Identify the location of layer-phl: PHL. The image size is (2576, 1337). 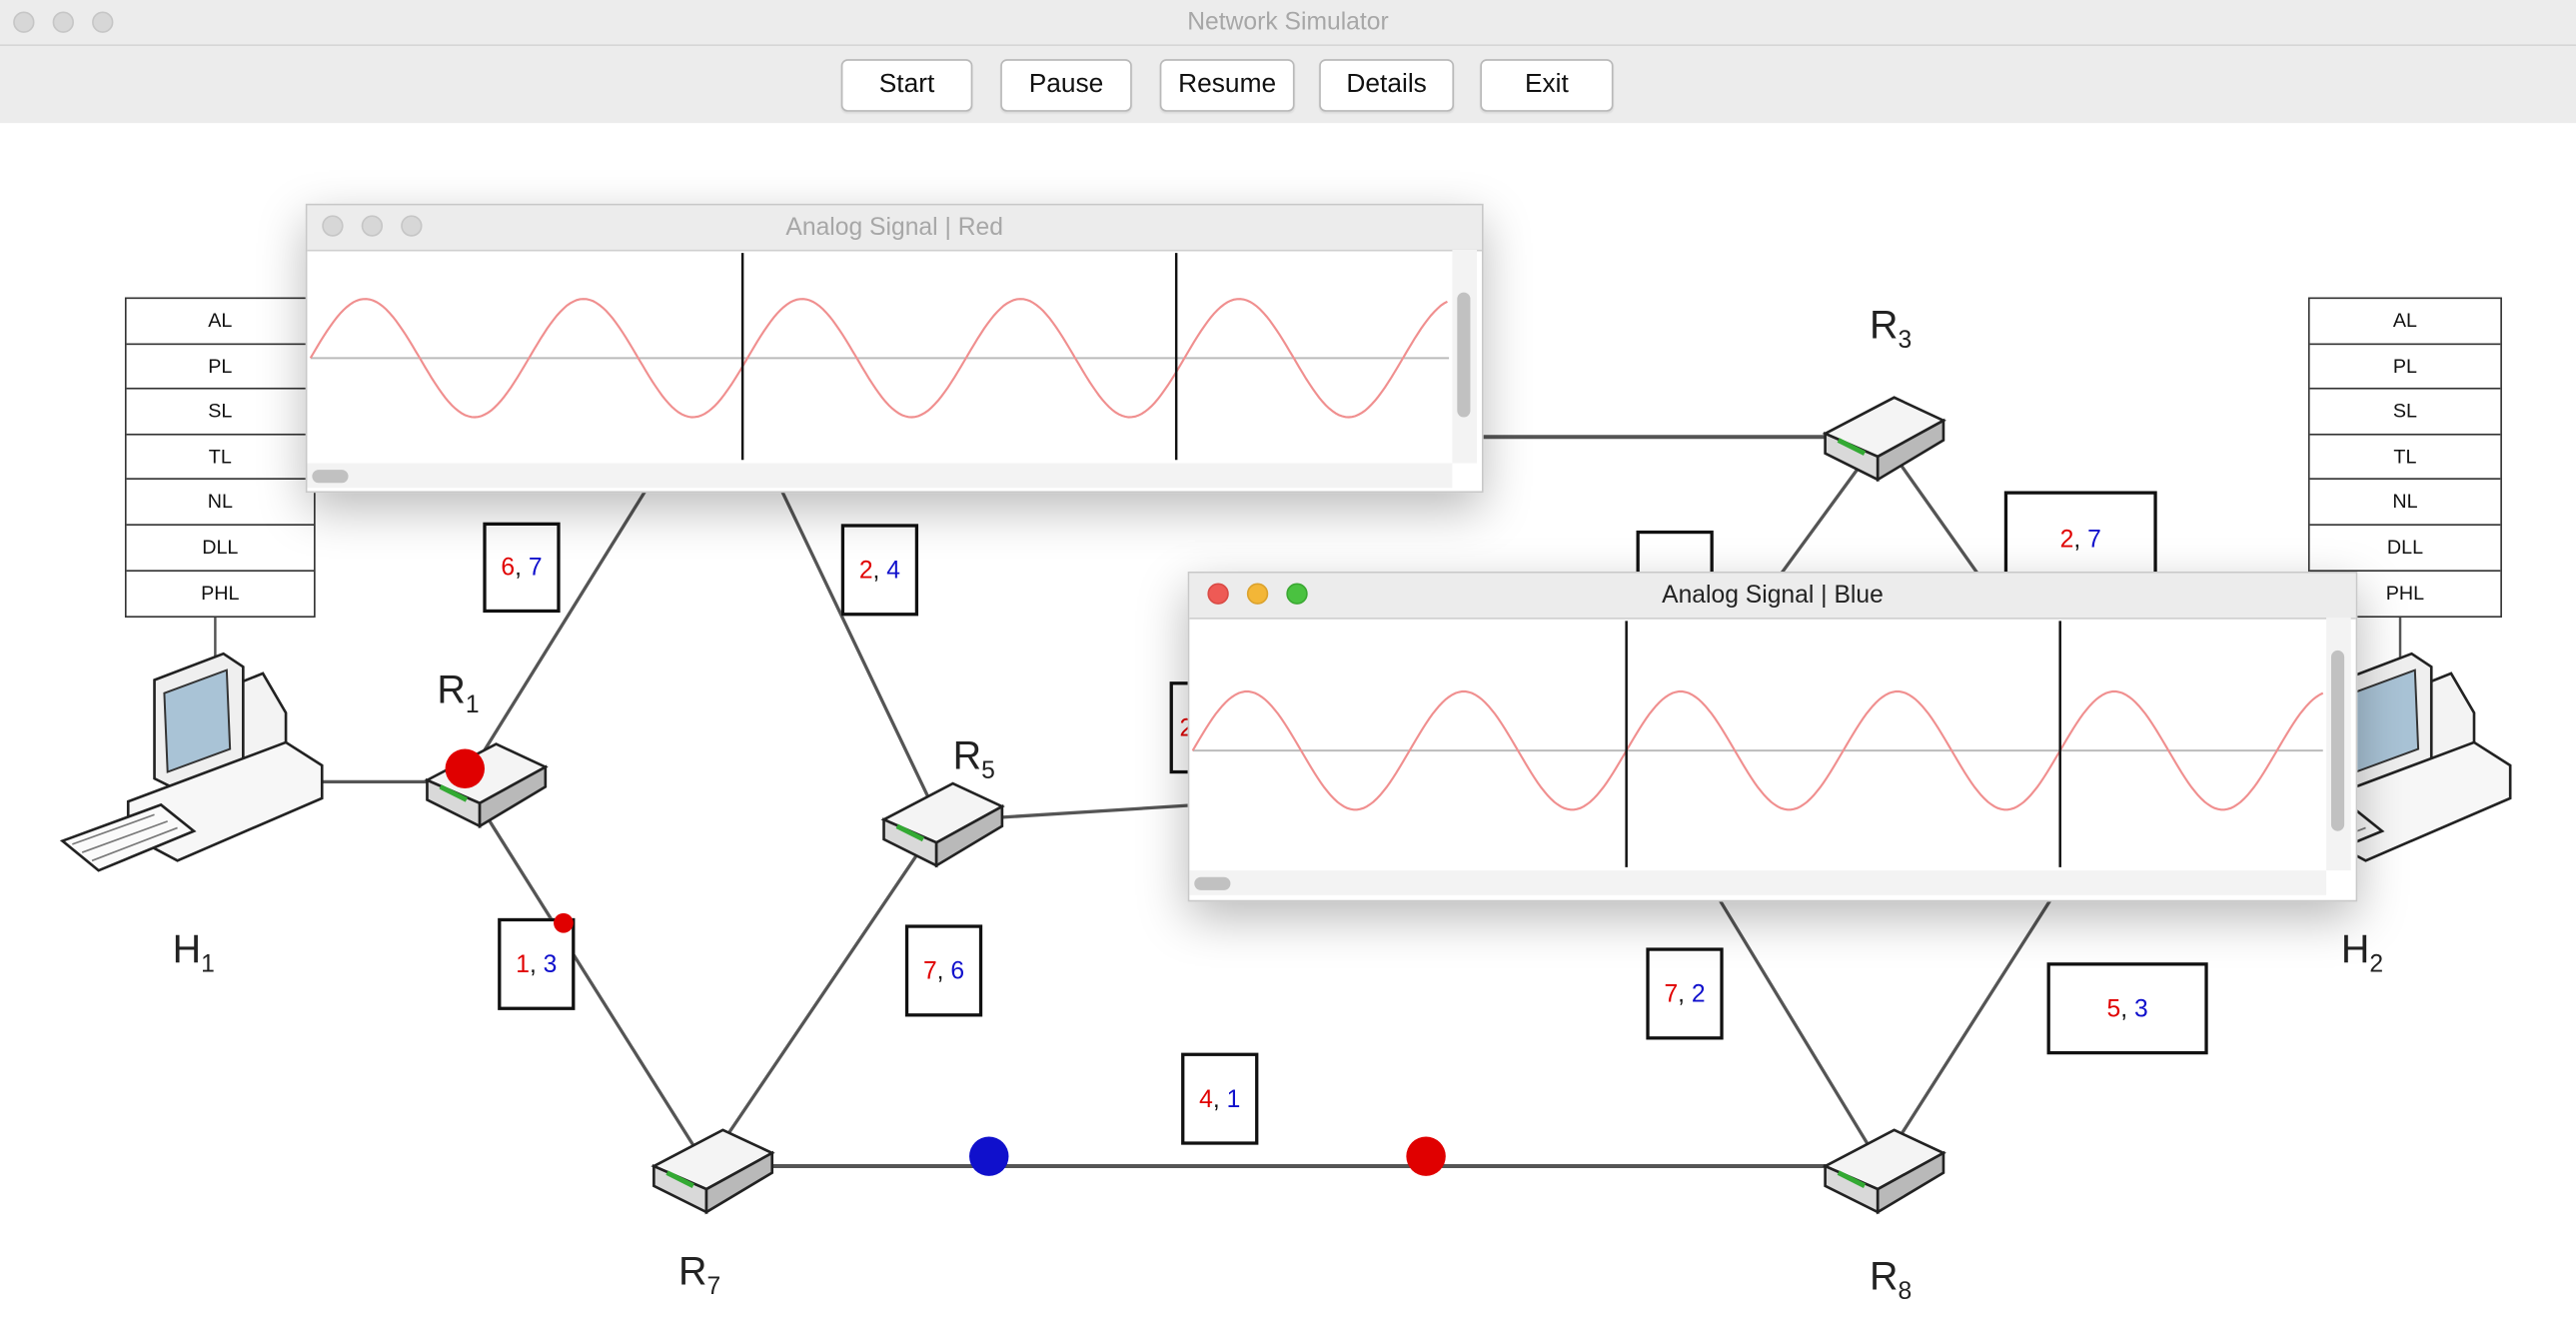
(220, 593).